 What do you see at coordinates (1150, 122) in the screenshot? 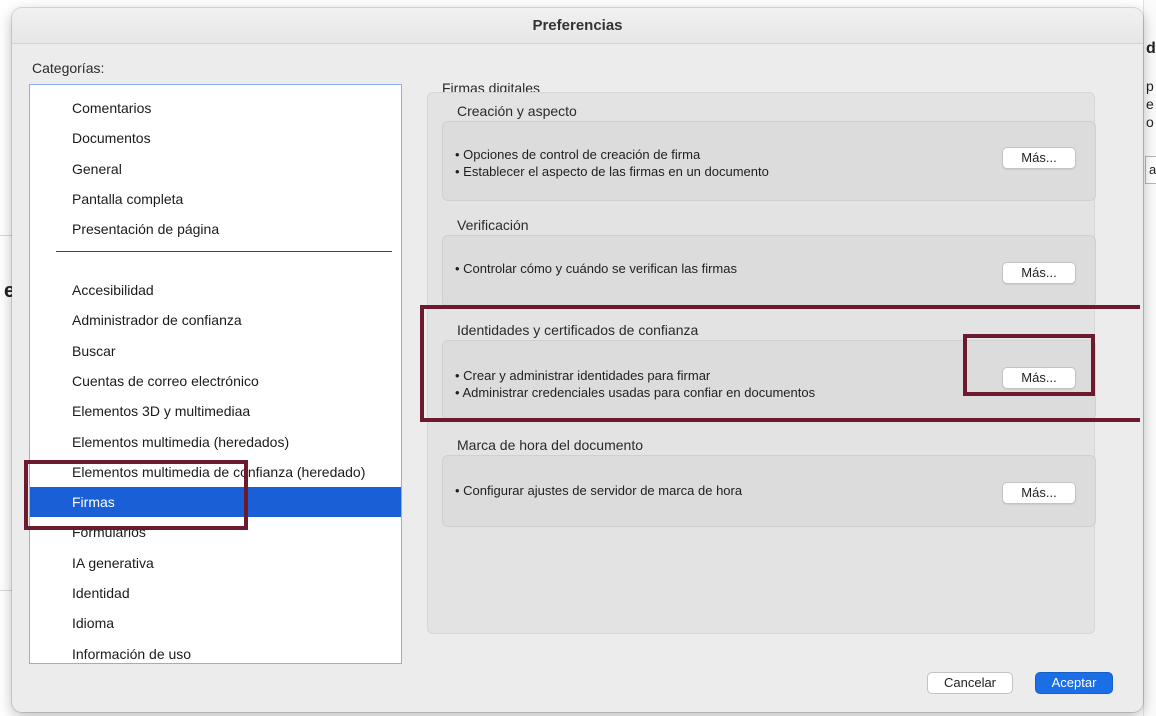
I see `background-text-fragment: o` at bounding box center [1150, 122].